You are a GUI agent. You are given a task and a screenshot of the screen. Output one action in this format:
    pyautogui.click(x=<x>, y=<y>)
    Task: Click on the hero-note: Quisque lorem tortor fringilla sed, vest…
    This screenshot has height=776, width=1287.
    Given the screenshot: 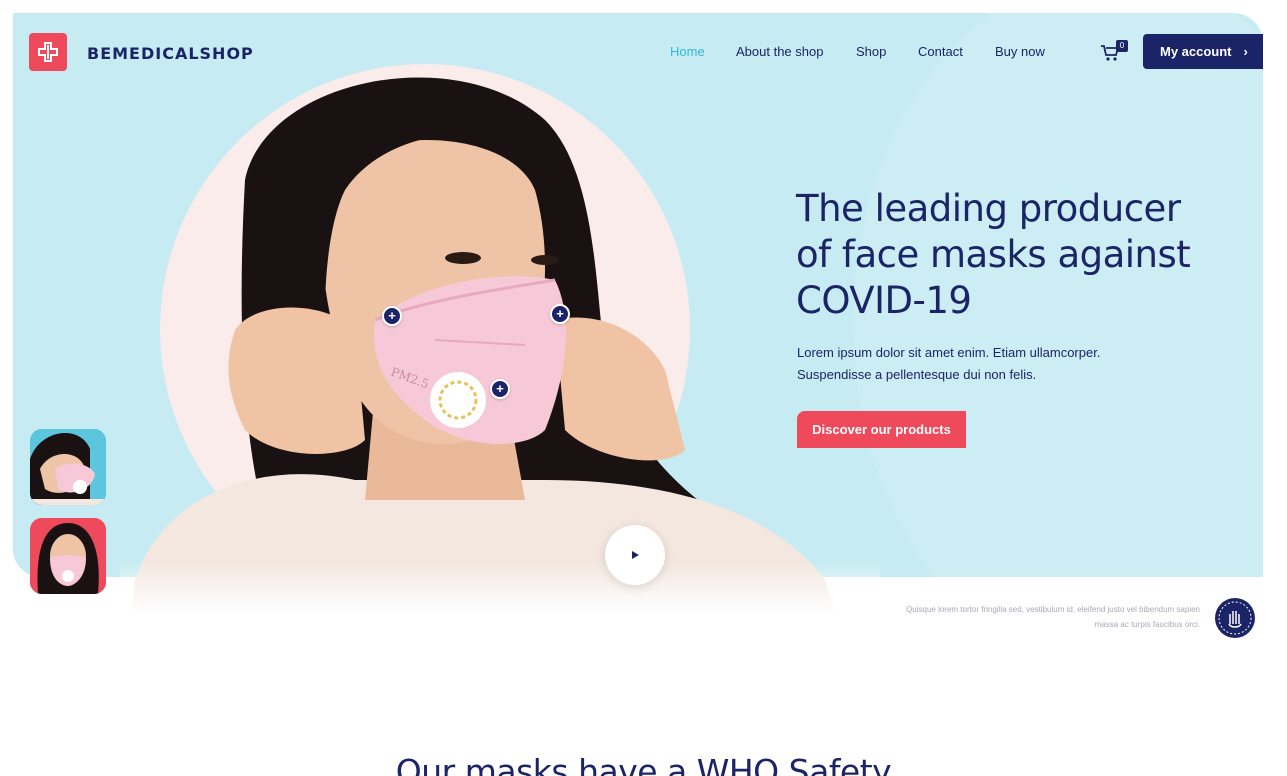 What is the action you would take?
    pyautogui.click(x=1053, y=617)
    